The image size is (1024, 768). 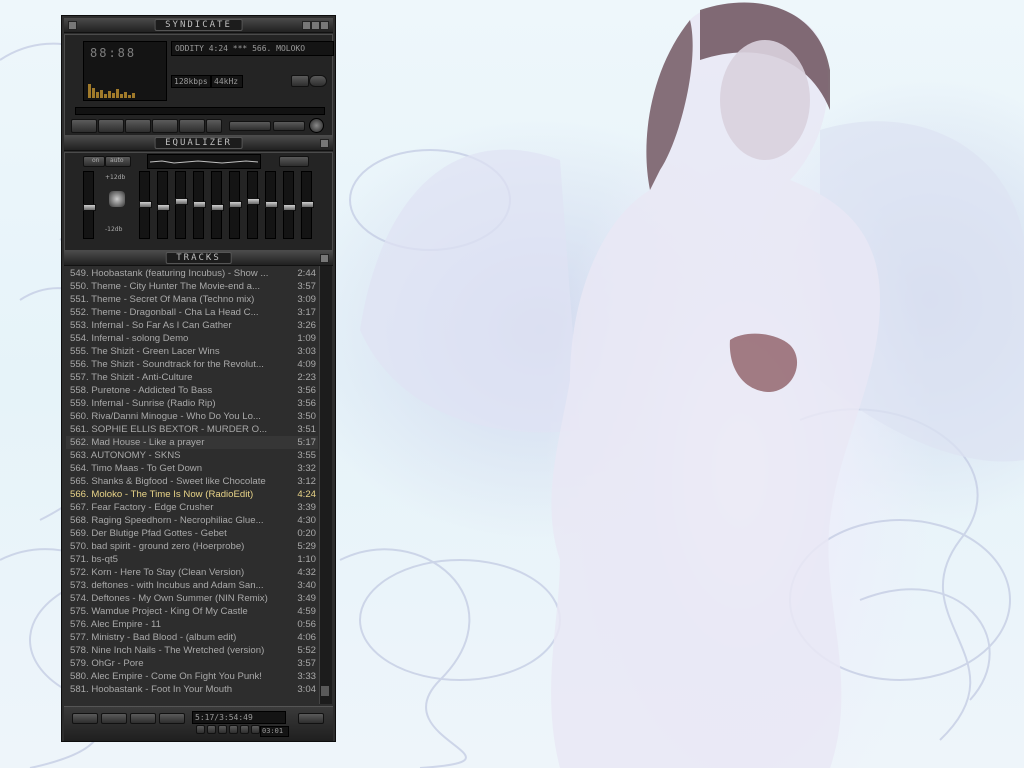 I want to click on playlist-track-row: 567. Fear Factory - Edge Crusher 3:39, so click(x=192, y=507).